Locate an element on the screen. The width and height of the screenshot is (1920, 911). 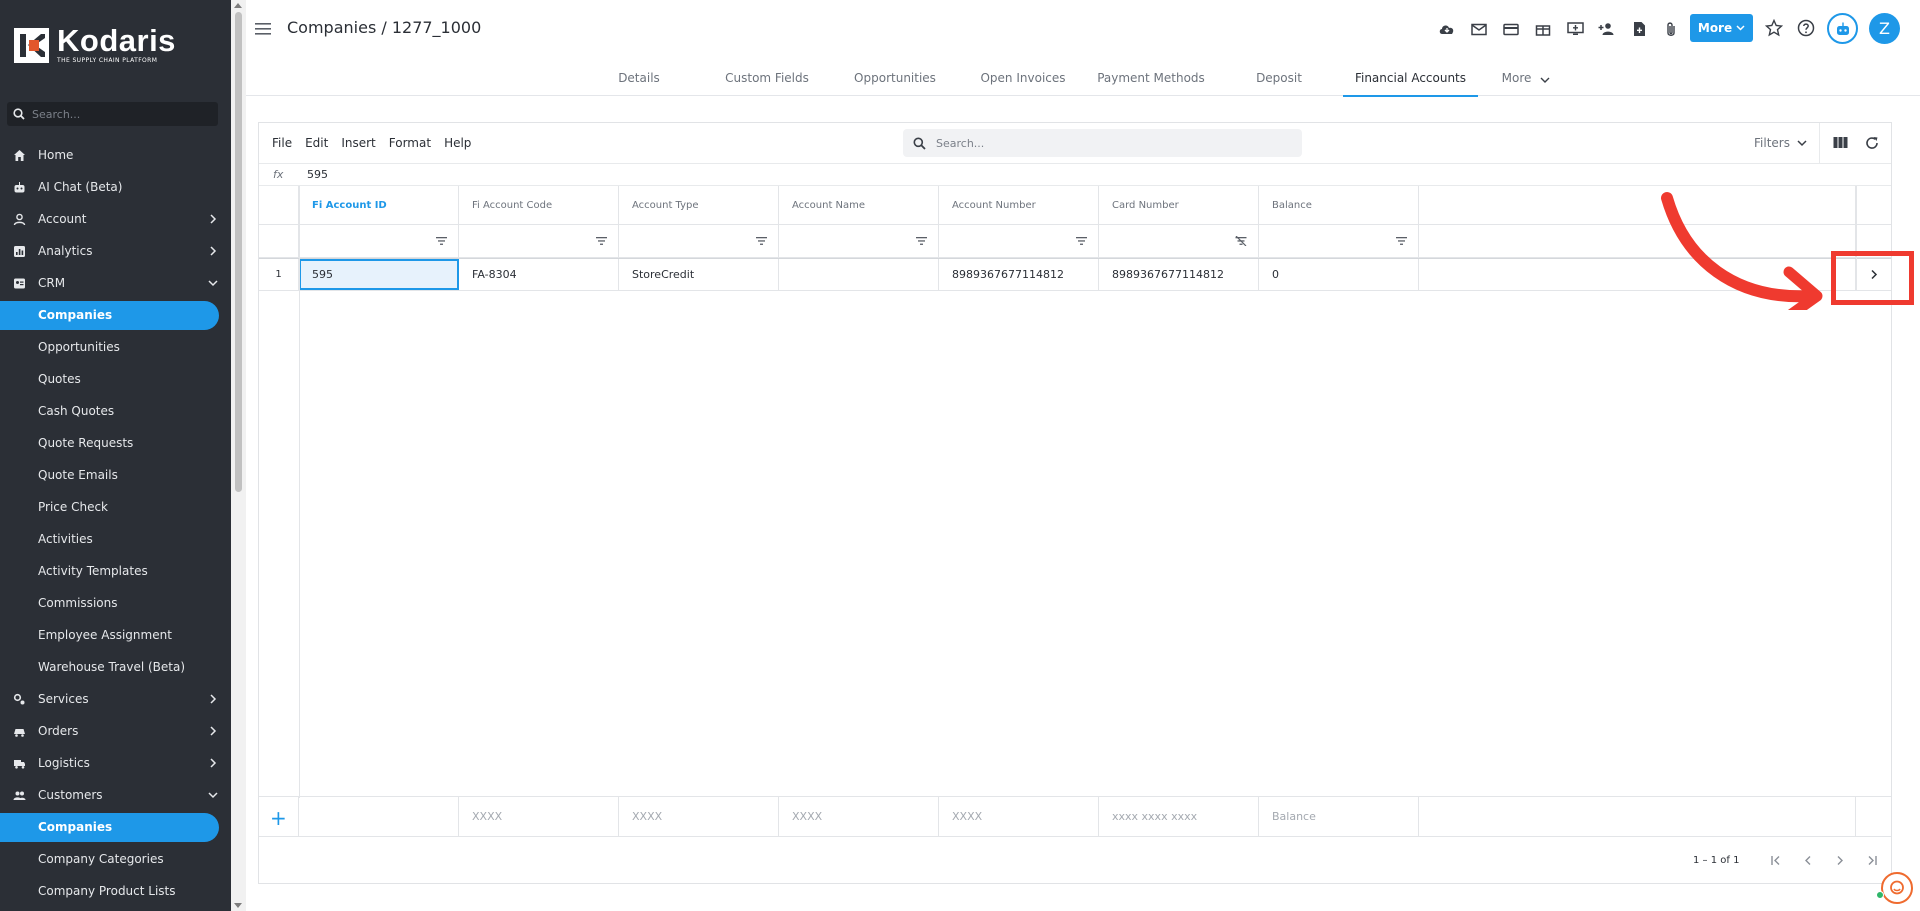
cell-fi-account-code: FA-8304 is located at coordinates (539, 274).